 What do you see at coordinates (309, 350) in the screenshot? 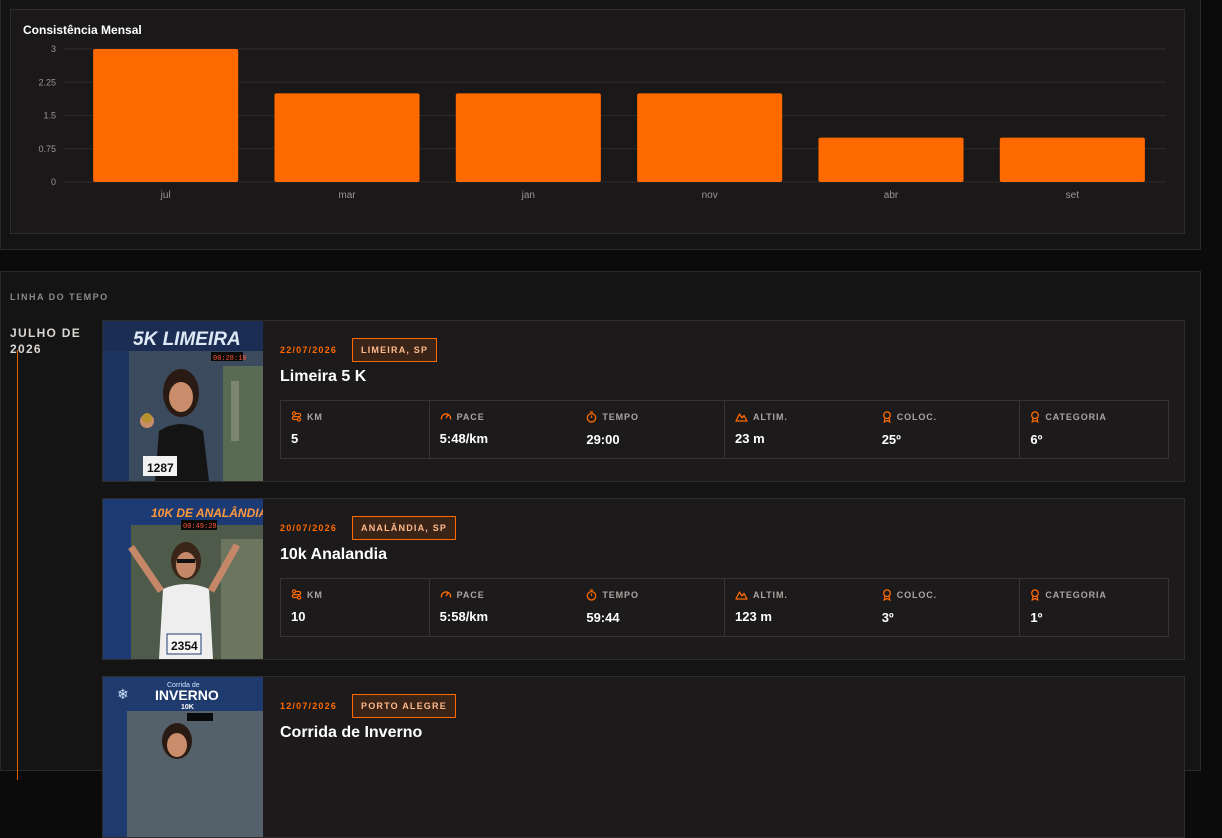
I see `race-date: 22/07/2026` at bounding box center [309, 350].